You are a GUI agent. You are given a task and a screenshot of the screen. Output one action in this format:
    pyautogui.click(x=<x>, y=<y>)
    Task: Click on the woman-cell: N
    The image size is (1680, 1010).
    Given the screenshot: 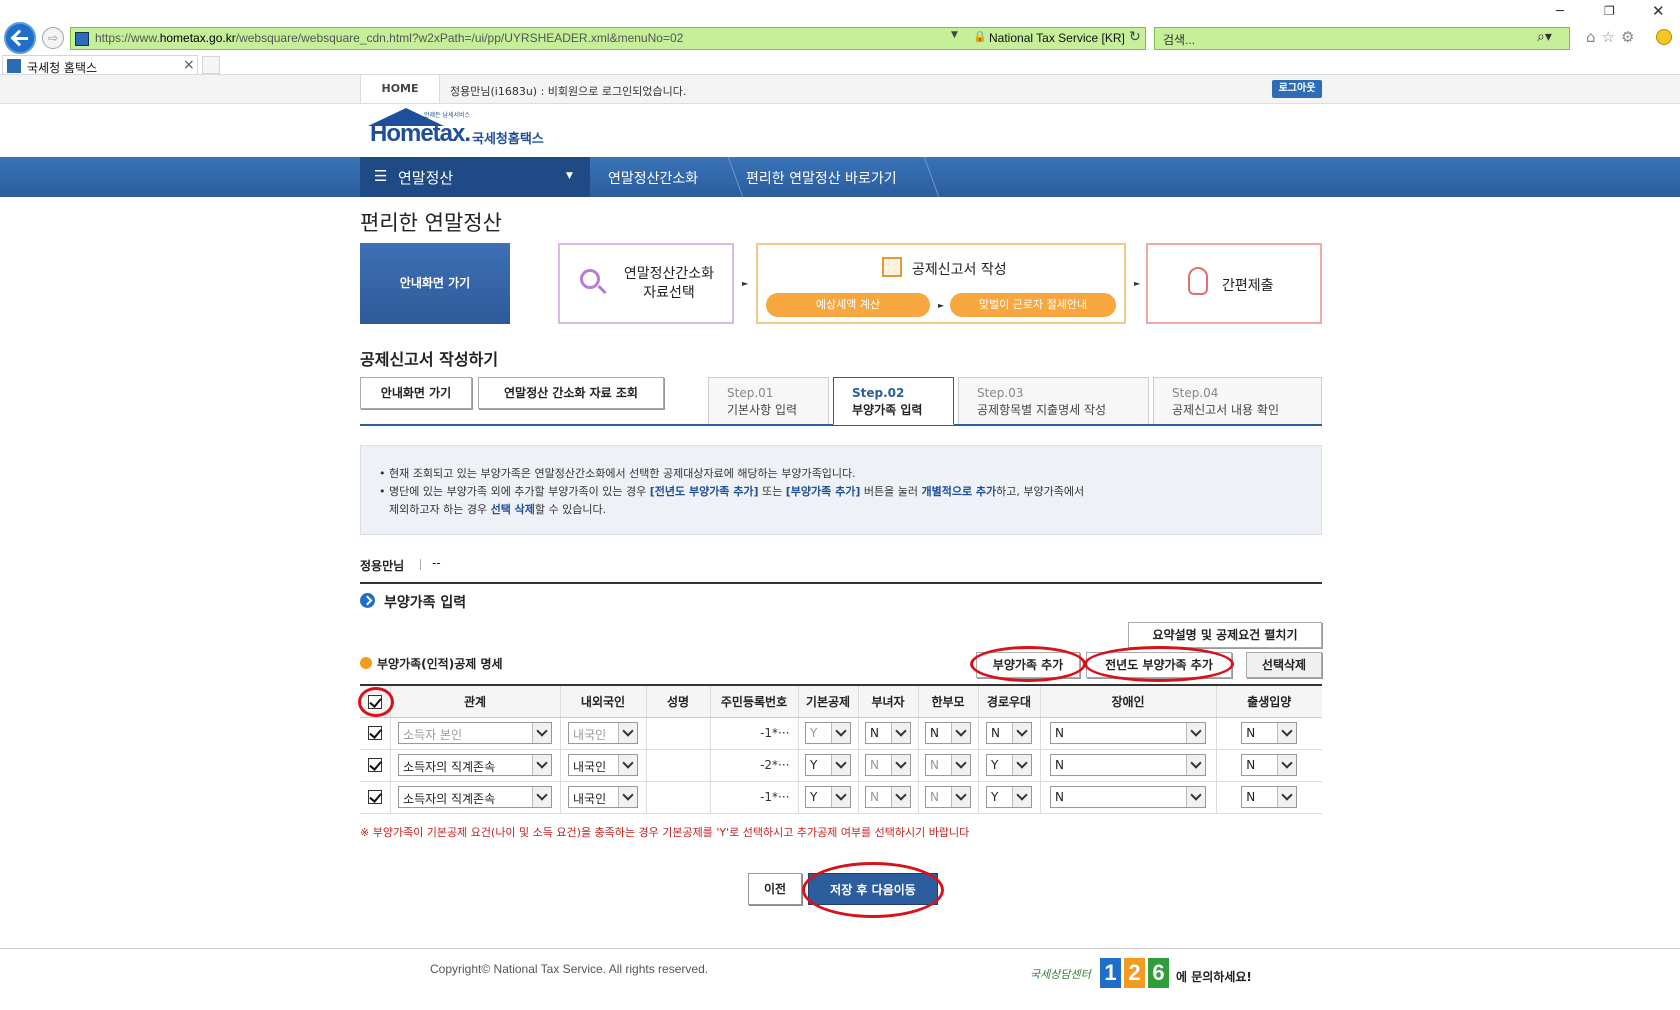 What is the action you would take?
    pyautogui.click(x=887, y=733)
    